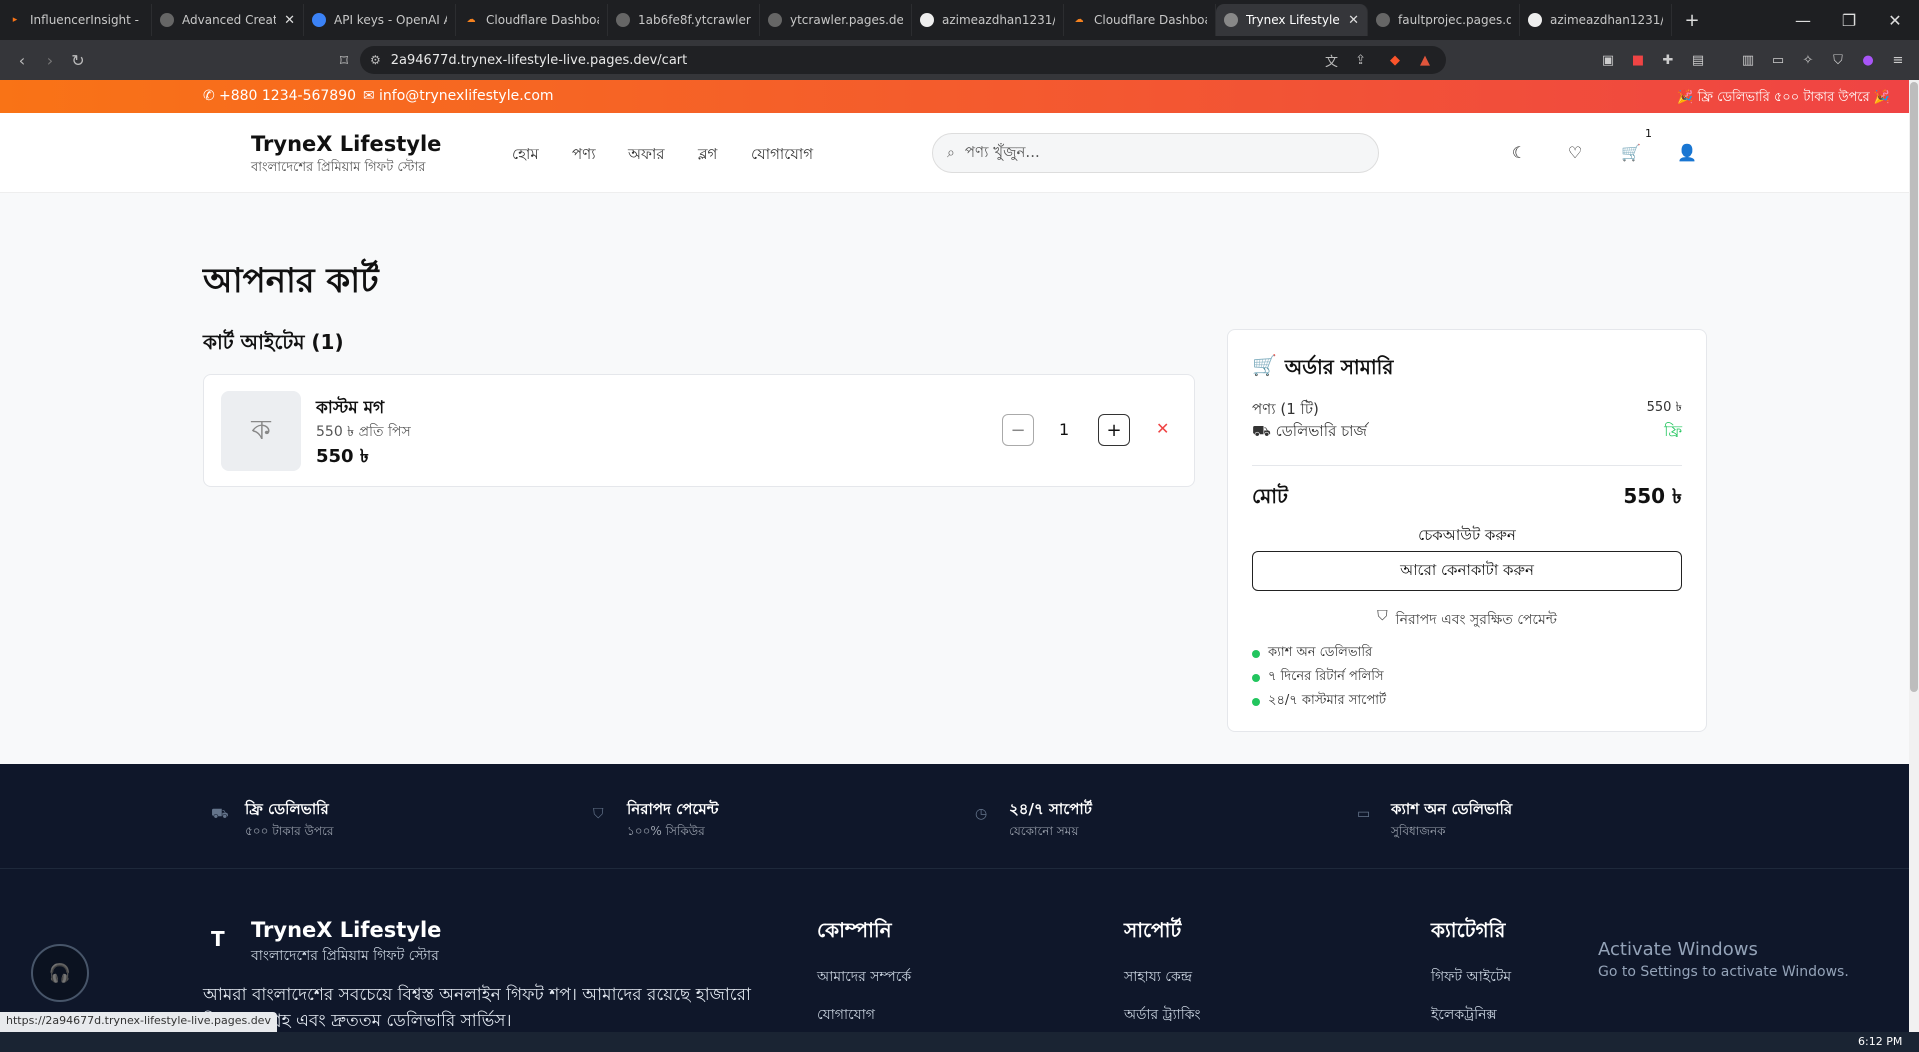 This screenshot has width=1919, height=1052. What do you see at coordinates (1692, 20) in the screenshot?
I see `new-tab-icon: +` at bounding box center [1692, 20].